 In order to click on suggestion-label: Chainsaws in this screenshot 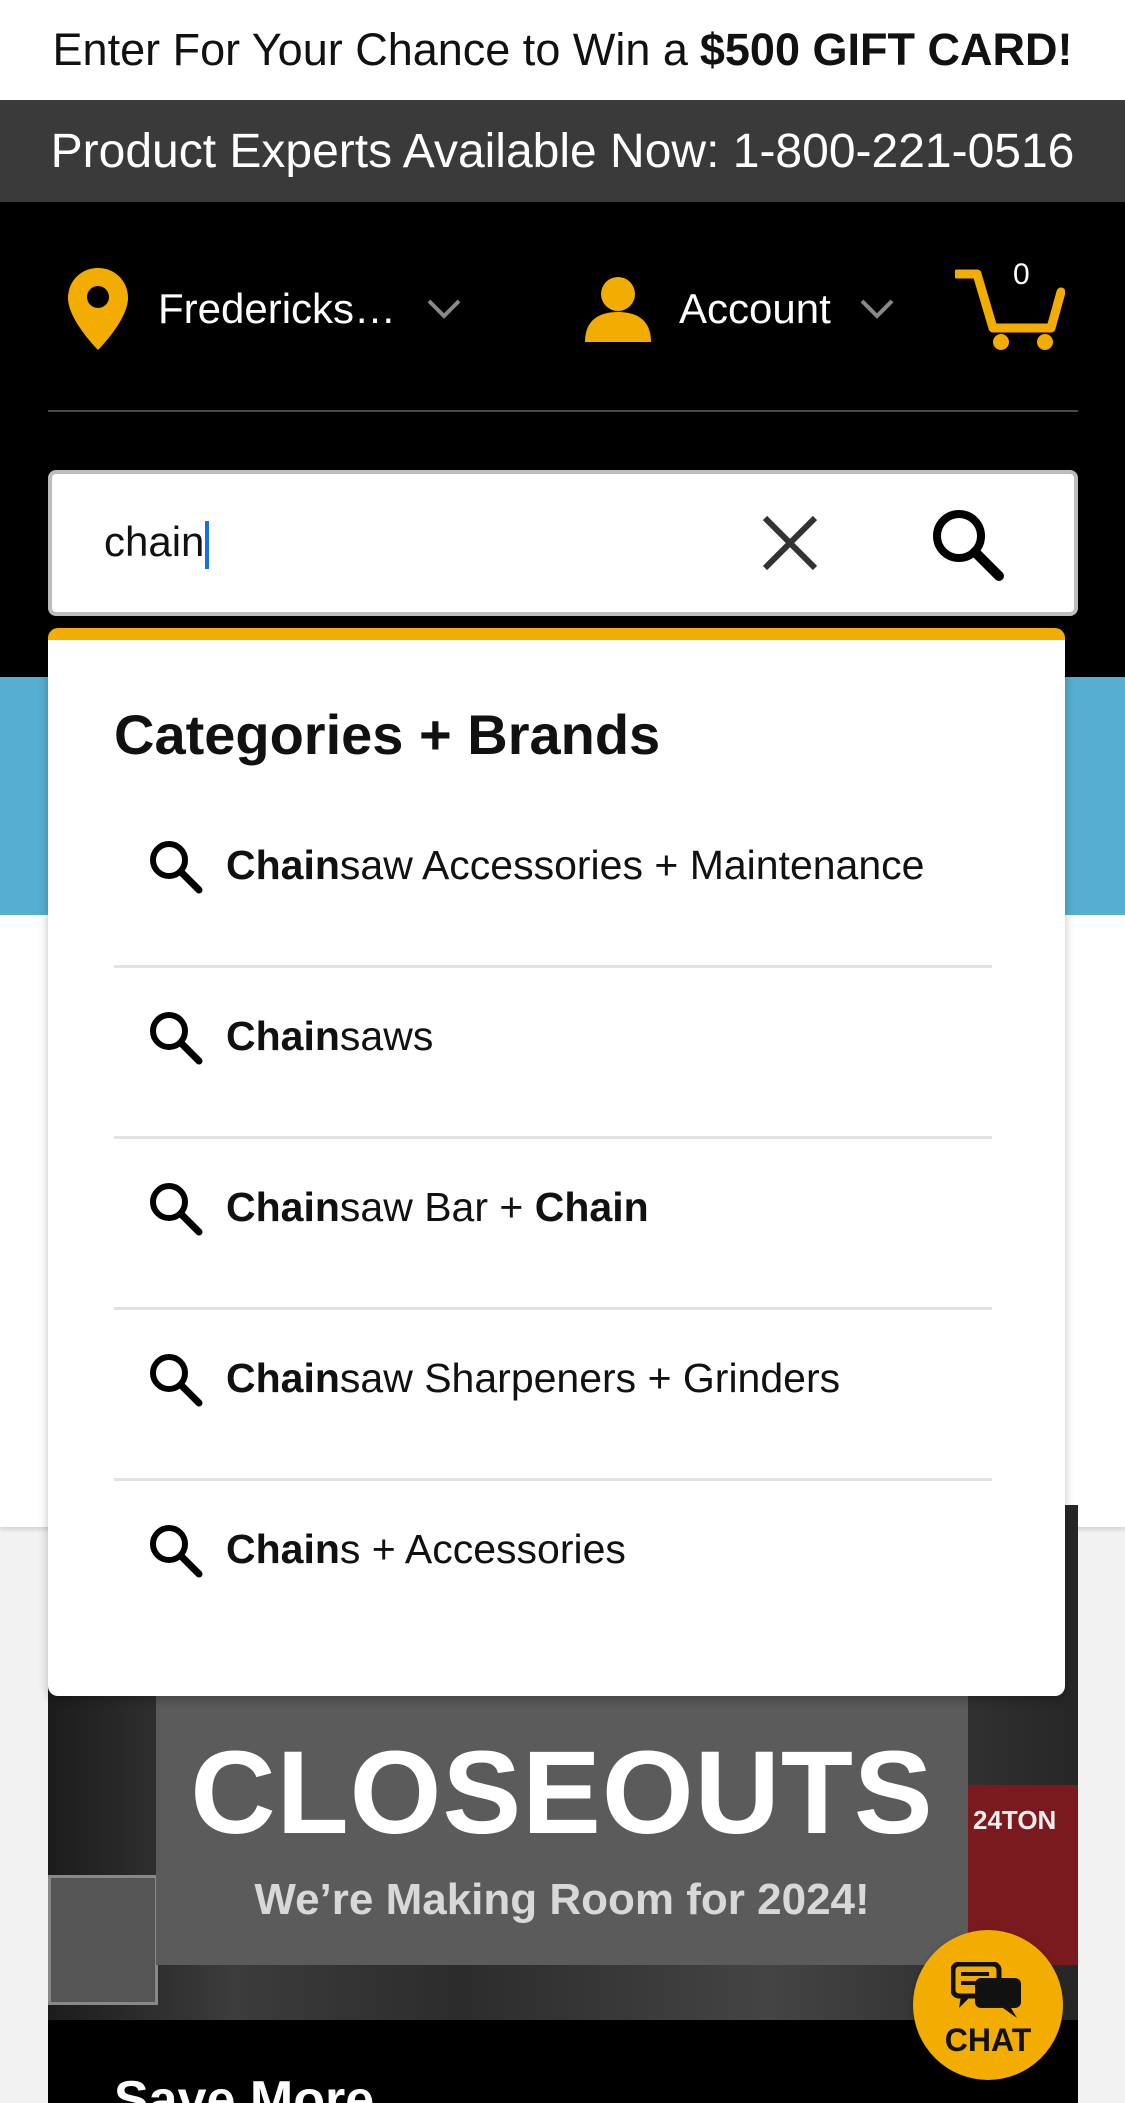, I will do `click(330, 1036)`.